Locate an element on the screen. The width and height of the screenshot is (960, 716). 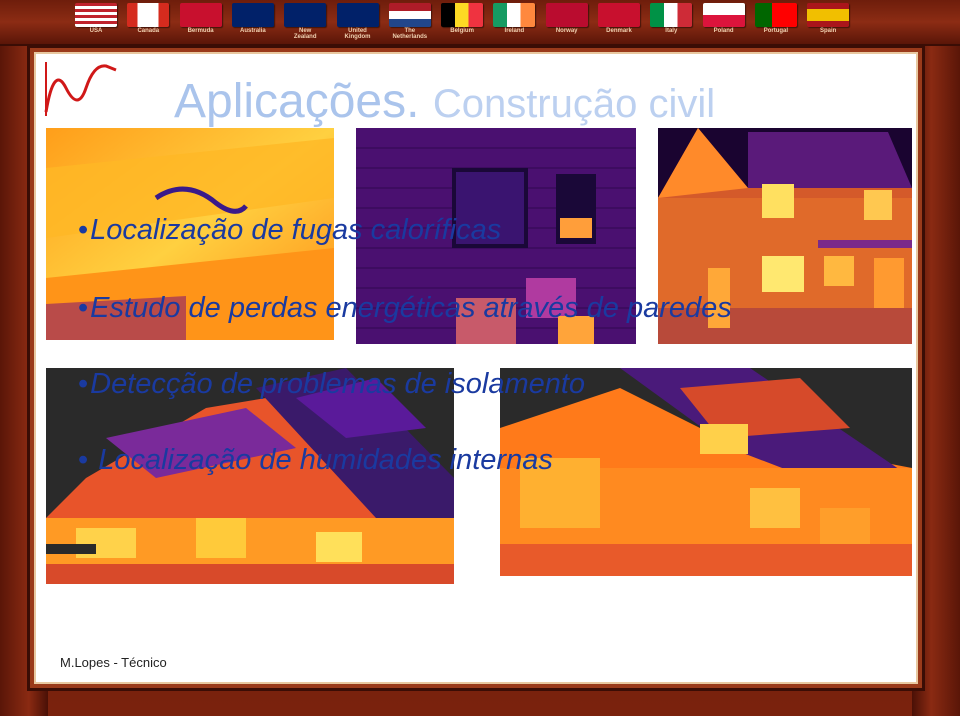
flag-link: Ireland is located at coordinates (514, 23).